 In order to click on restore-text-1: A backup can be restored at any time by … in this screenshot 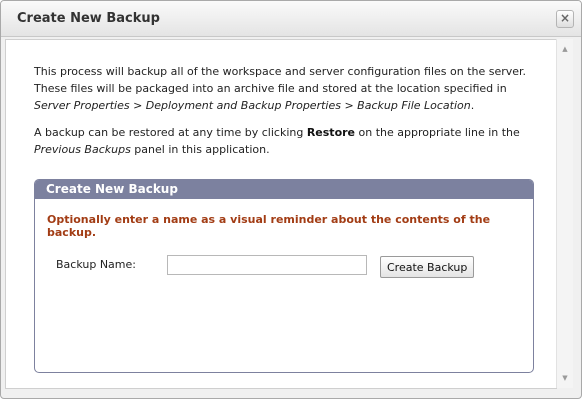, I will do `click(170, 132)`.